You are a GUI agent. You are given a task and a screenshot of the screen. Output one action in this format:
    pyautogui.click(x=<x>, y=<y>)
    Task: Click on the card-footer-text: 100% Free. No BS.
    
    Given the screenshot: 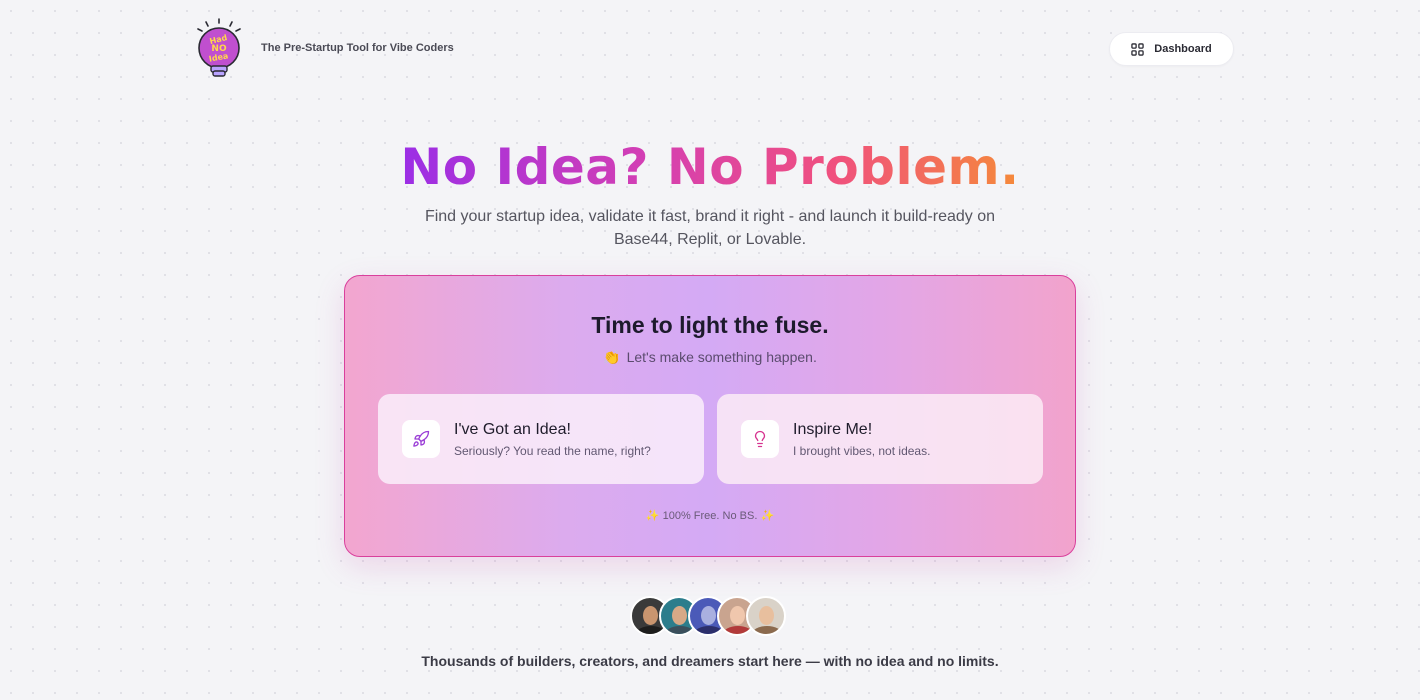 What is the action you would take?
    pyautogui.click(x=710, y=516)
    